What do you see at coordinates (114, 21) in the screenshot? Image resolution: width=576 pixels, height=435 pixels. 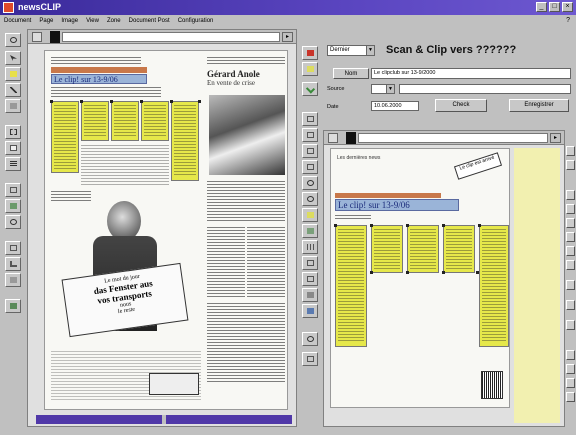 I see `menu-zone: Zone` at bounding box center [114, 21].